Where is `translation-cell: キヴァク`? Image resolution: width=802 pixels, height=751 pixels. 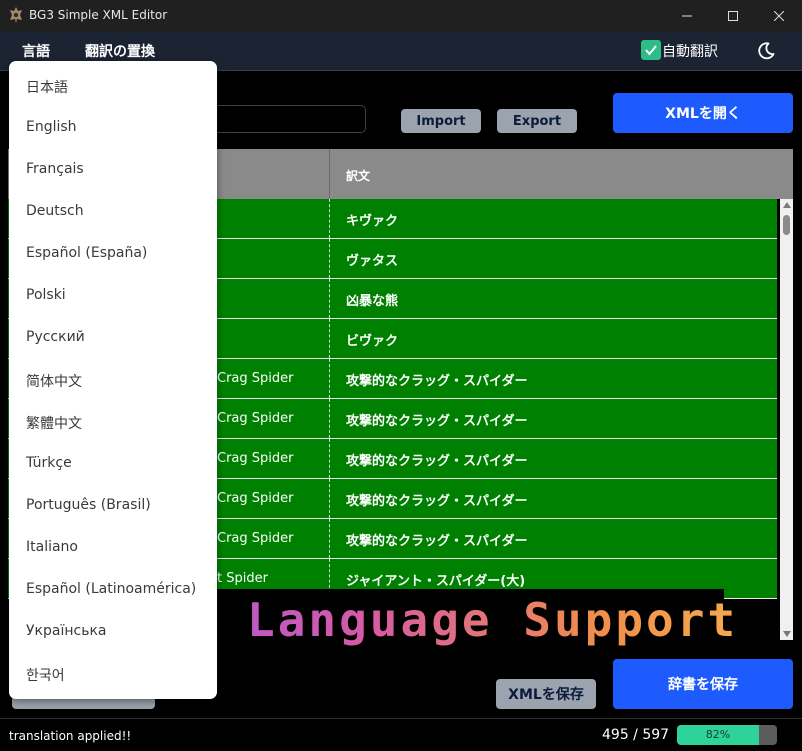 translation-cell: キヴァク is located at coordinates (372, 219).